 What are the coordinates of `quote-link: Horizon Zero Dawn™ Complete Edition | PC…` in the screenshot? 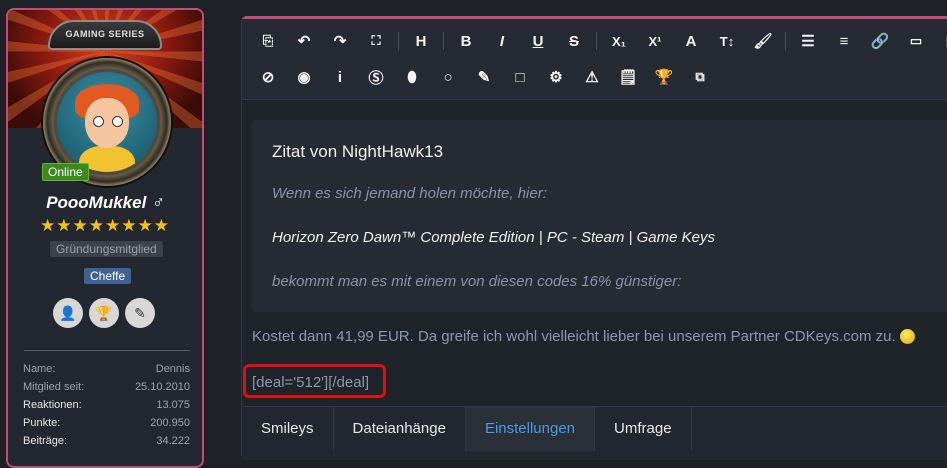 It's located at (493, 237).